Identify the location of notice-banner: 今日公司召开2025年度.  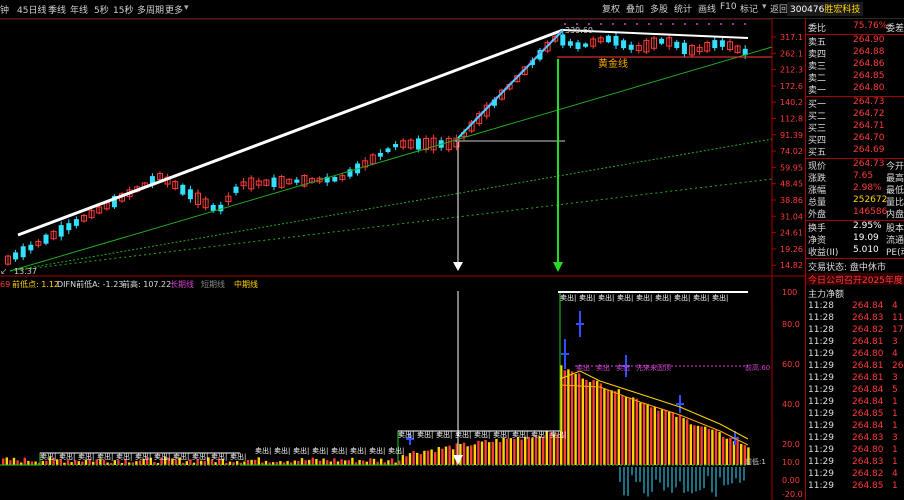
(855, 279).